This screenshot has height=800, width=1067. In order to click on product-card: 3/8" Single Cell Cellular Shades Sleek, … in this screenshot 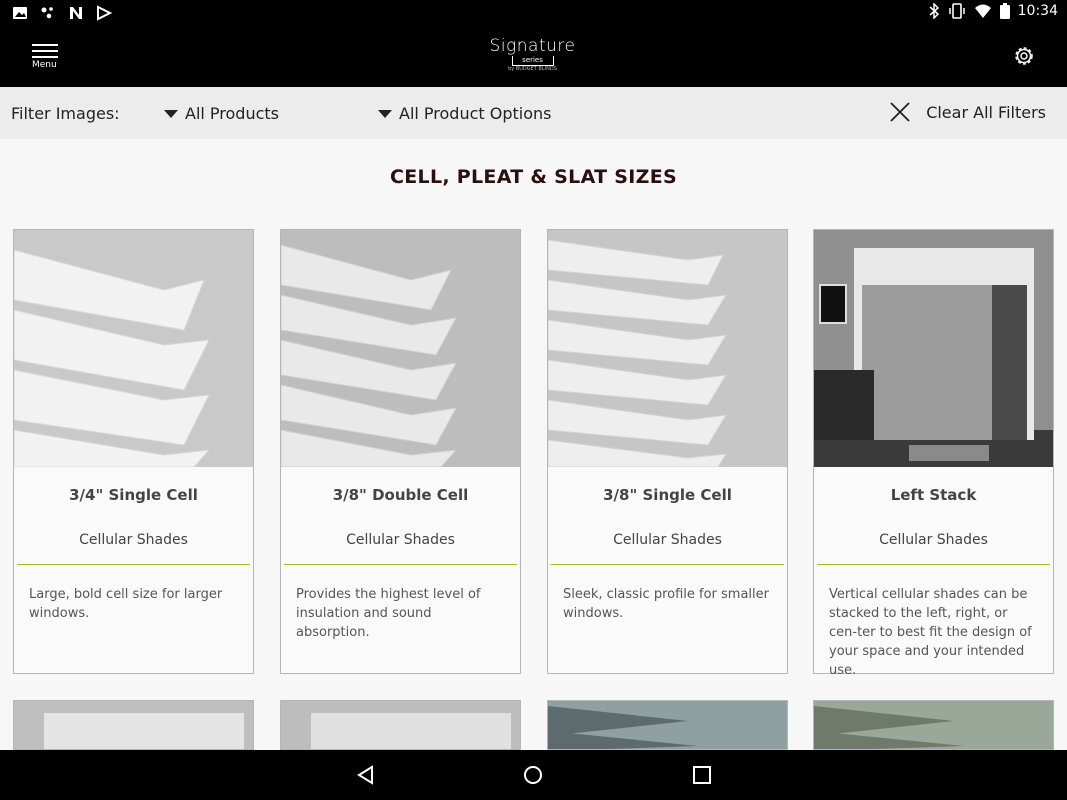, I will do `click(667, 451)`.